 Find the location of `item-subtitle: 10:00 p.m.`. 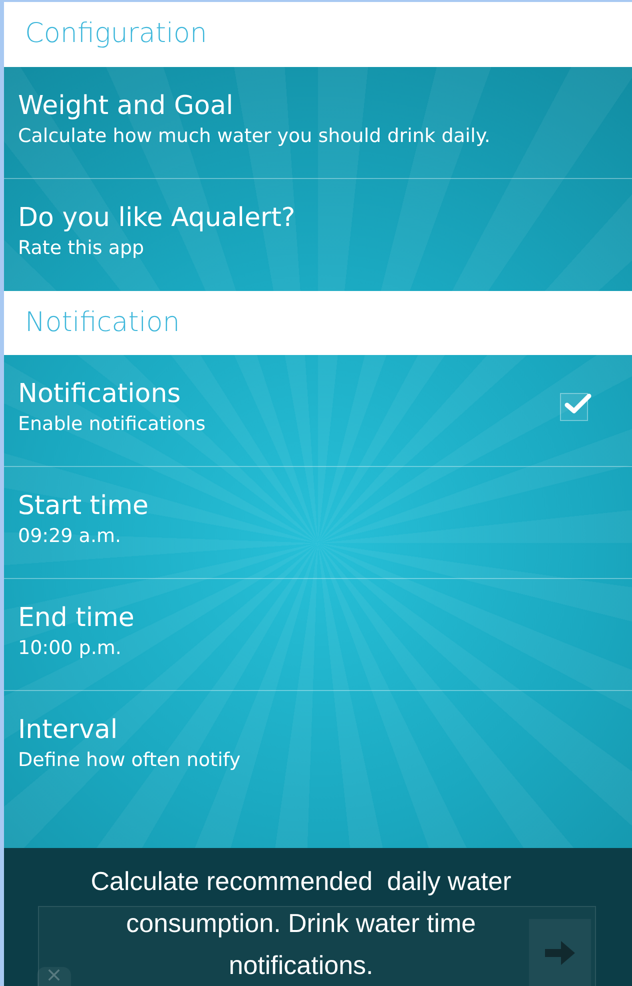

item-subtitle: 10:00 p.m. is located at coordinates (70, 648).